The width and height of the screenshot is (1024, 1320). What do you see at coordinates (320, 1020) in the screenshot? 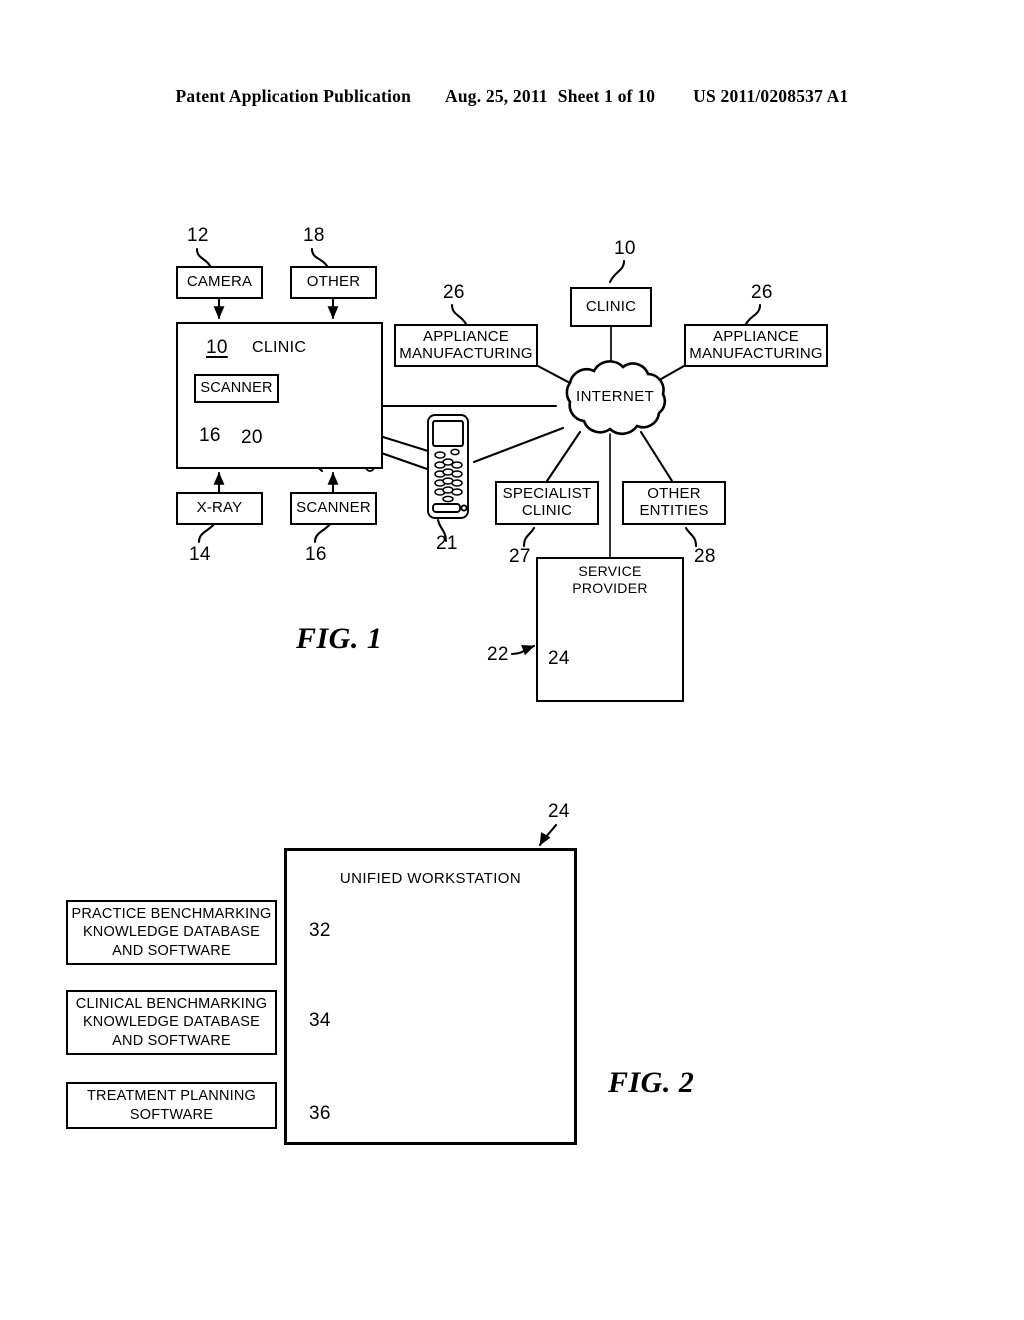
I see `ref-34: 34` at bounding box center [320, 1020].